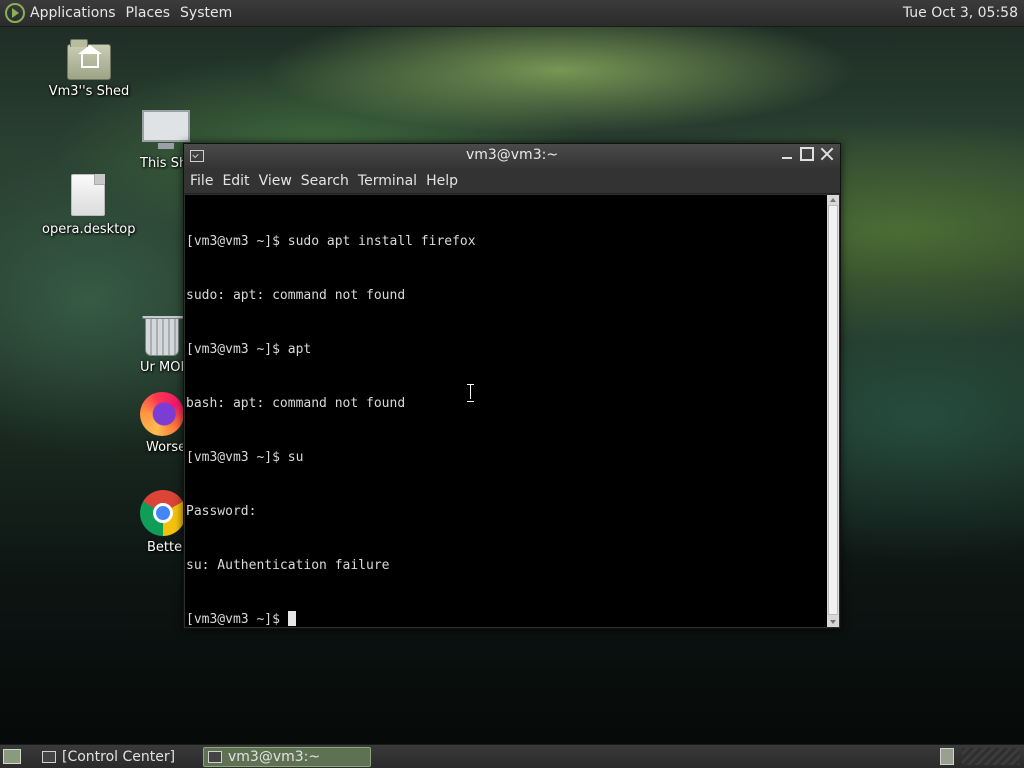 The width and height of the screenshot is (1024, 768). What do you see at coordinates (12, 756) in the screenshot?
I see `show-desktop-icon` at bounding box center [12, 756].